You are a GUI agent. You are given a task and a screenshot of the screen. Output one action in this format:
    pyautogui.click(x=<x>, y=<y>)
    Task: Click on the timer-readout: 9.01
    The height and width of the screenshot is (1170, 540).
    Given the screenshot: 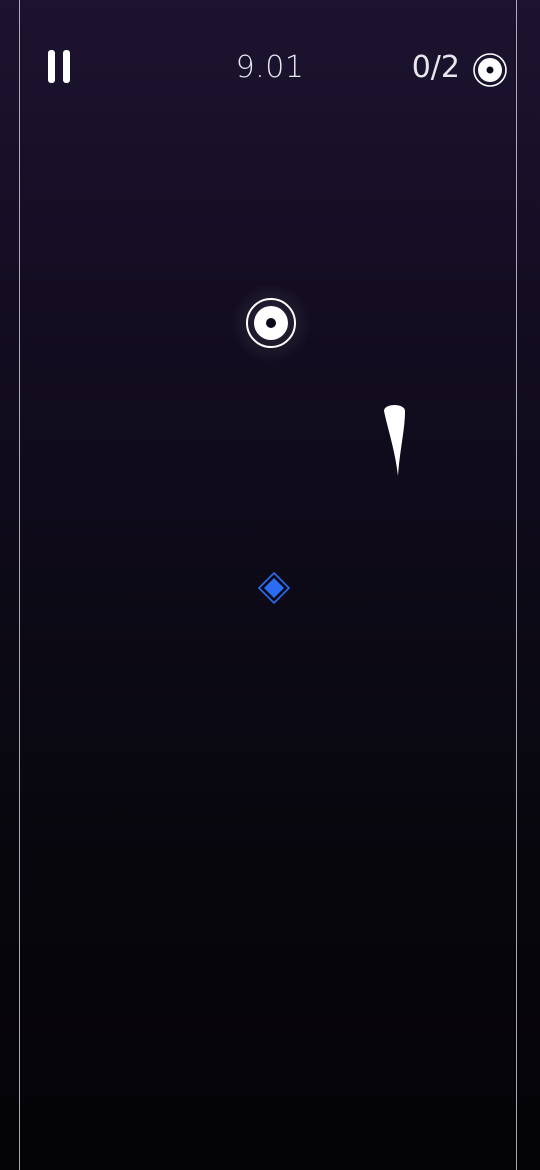 What is the action you would take?
    pyautogui.click(x=270, y=67)
    